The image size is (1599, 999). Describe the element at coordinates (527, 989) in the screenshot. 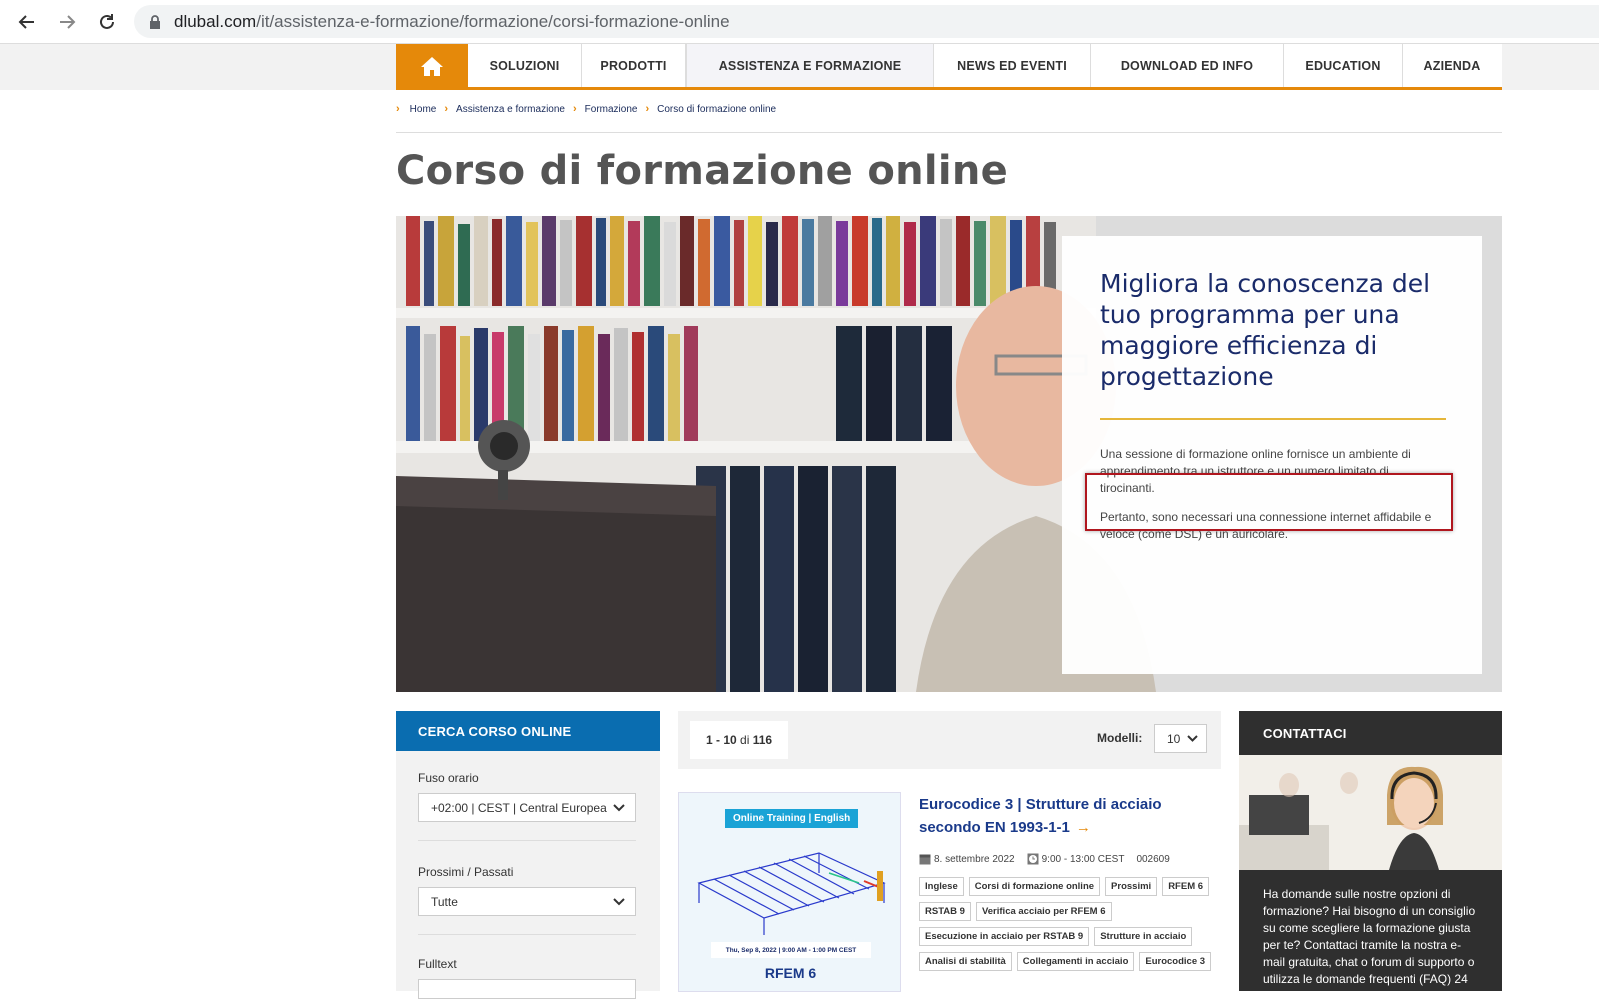

I see `fulltext-input` at that location.